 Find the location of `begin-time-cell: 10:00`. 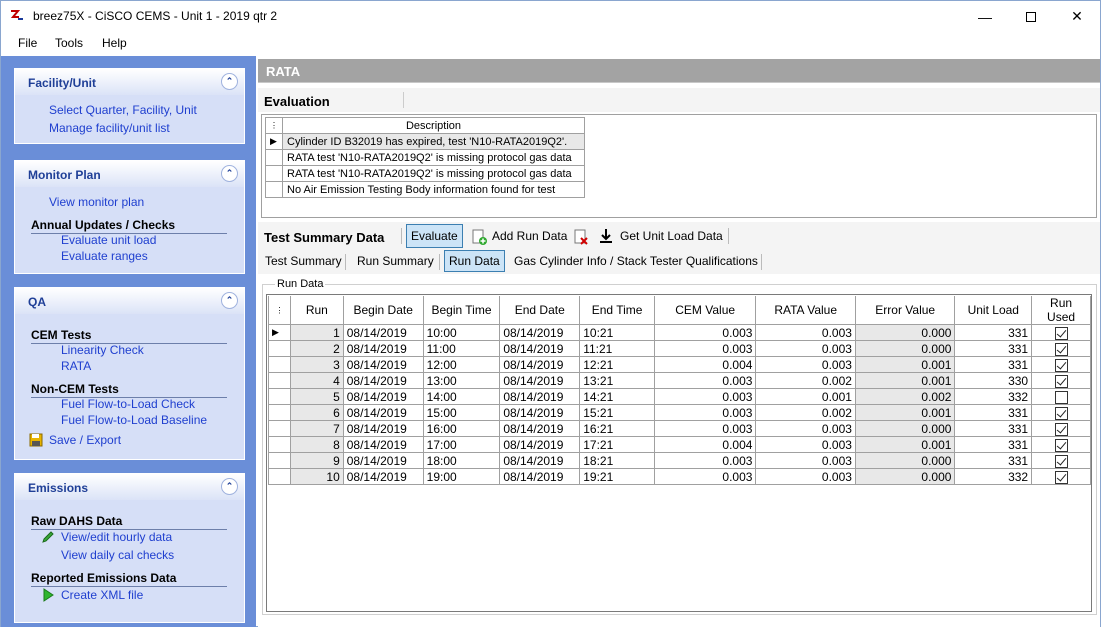

begin-time-cell: 10:00 is located at coordinates (461, 332).